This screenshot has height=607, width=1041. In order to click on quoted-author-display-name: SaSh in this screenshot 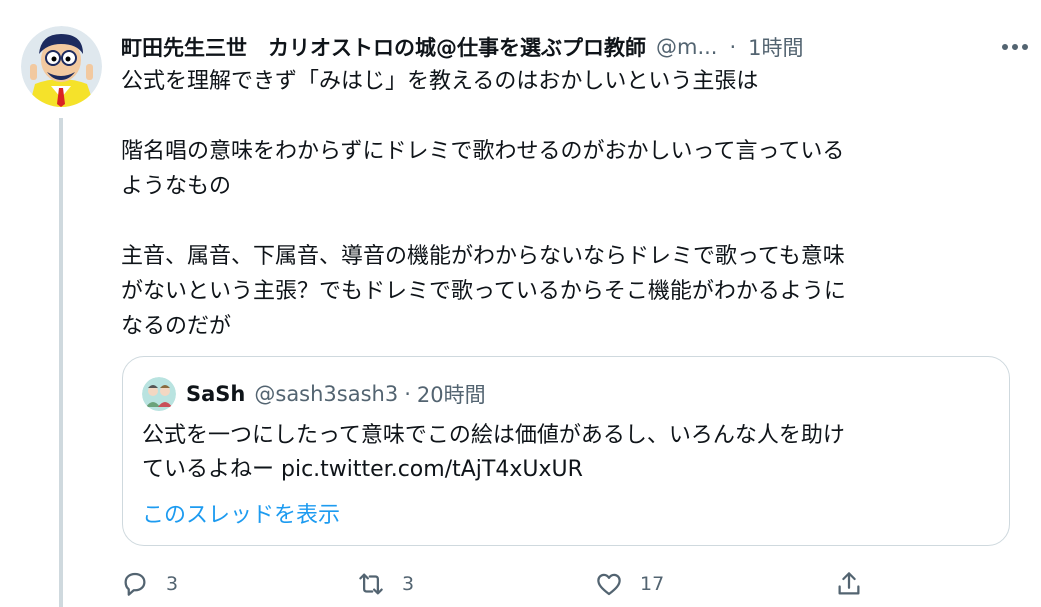, I will do `click(215, 394)`.